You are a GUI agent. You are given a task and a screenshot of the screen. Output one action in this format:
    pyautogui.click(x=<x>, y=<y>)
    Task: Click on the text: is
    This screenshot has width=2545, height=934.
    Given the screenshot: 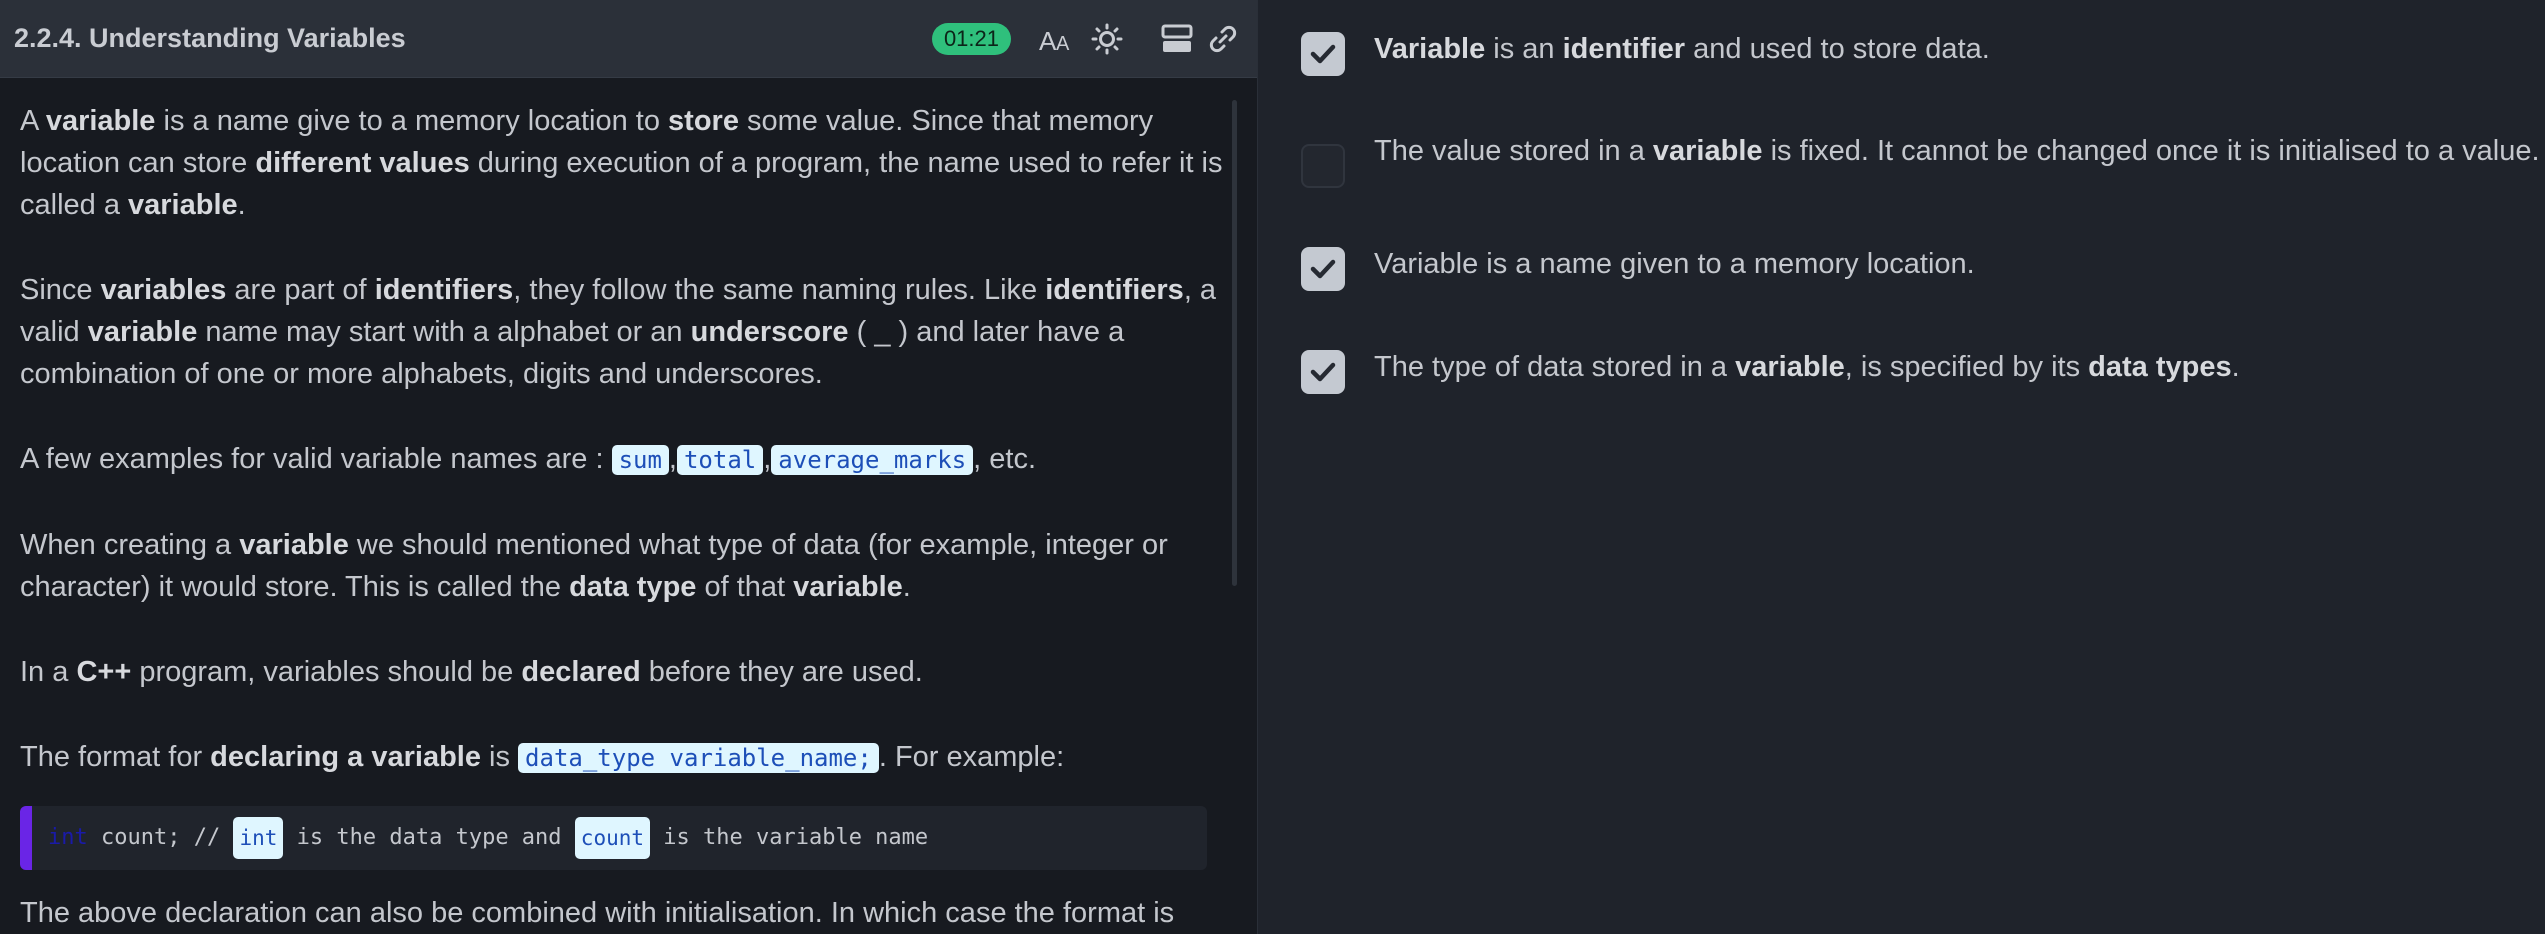 What is the action you would take?
    pyautogui.click(x=499, y=757)
    